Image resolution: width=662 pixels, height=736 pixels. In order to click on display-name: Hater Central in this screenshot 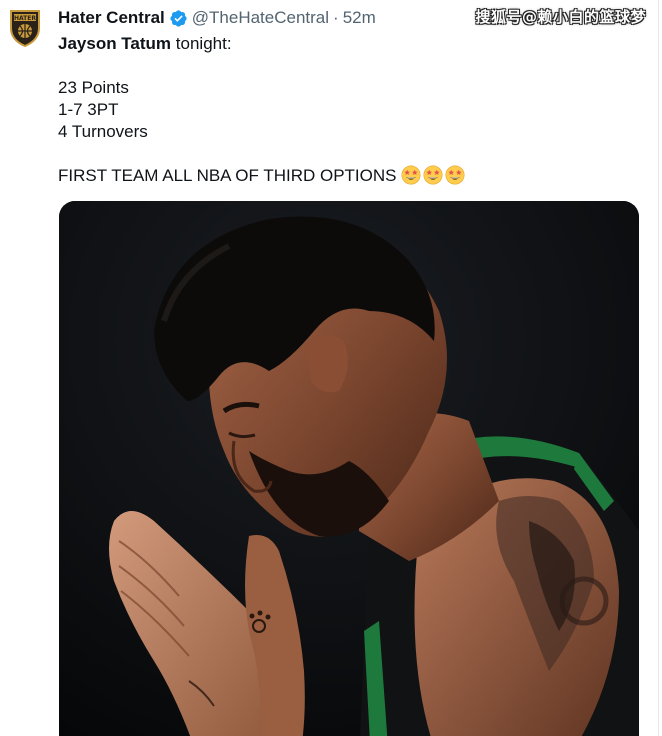, I will do `click(111, 18)`.